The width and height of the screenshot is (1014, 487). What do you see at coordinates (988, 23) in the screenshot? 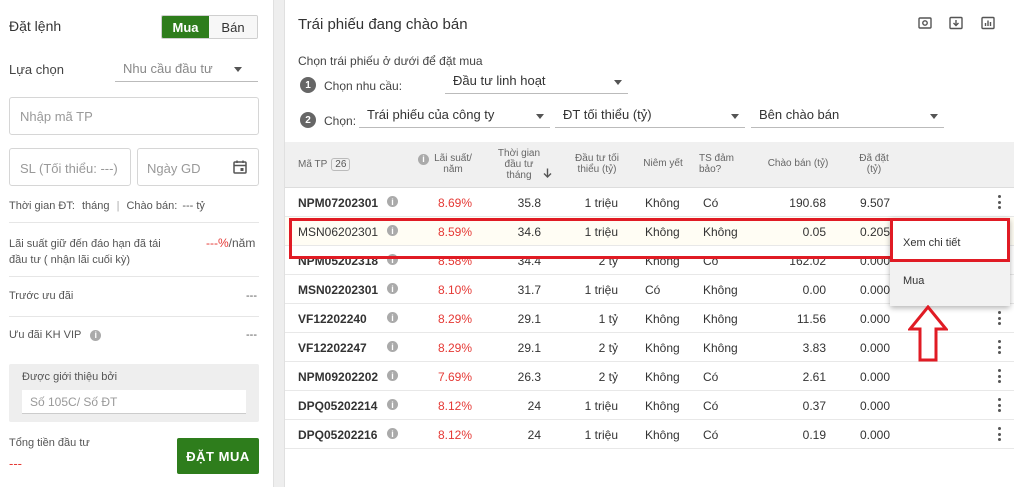
I see `chart-icon` at bounding box center [988, 23].